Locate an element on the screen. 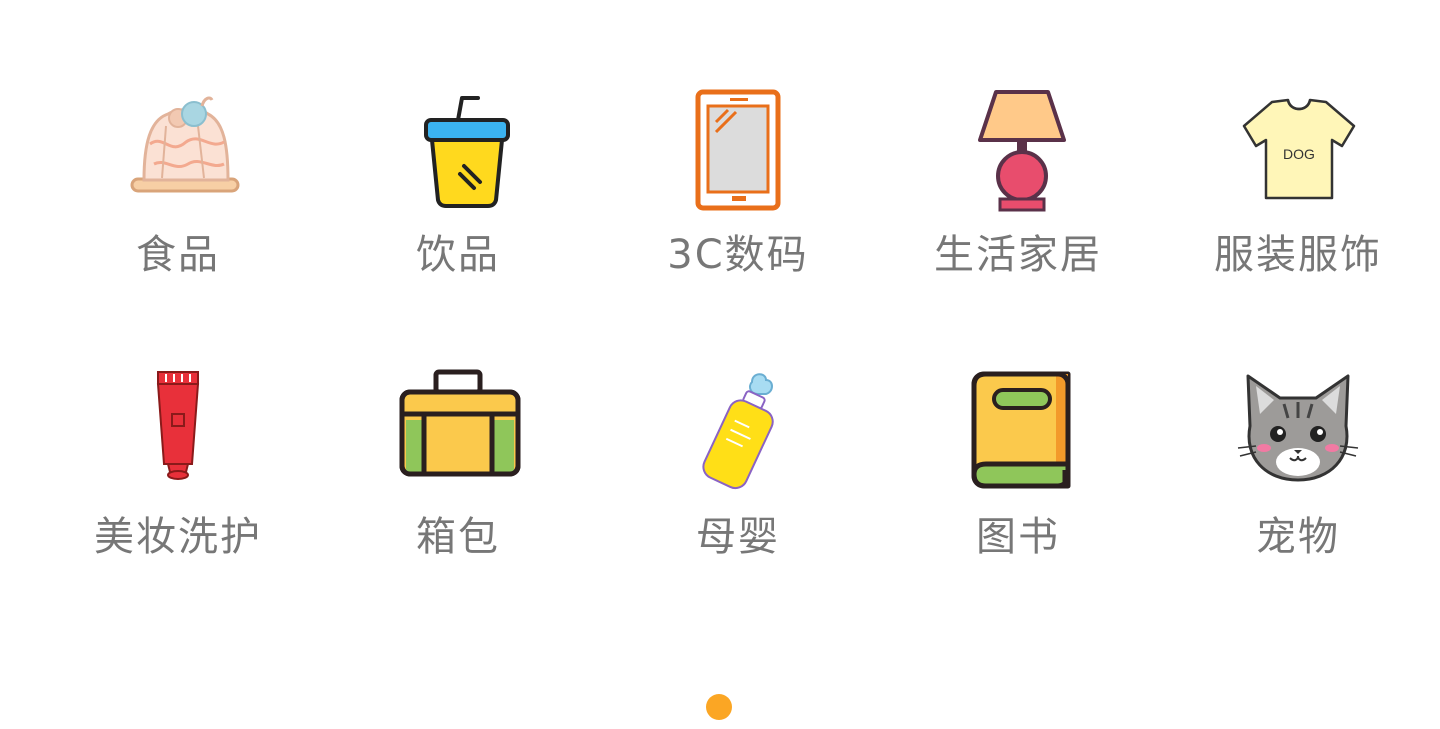 This screenshot has height=729, width=1440. category-label: 饮品 is located at coordinates (458, 255).